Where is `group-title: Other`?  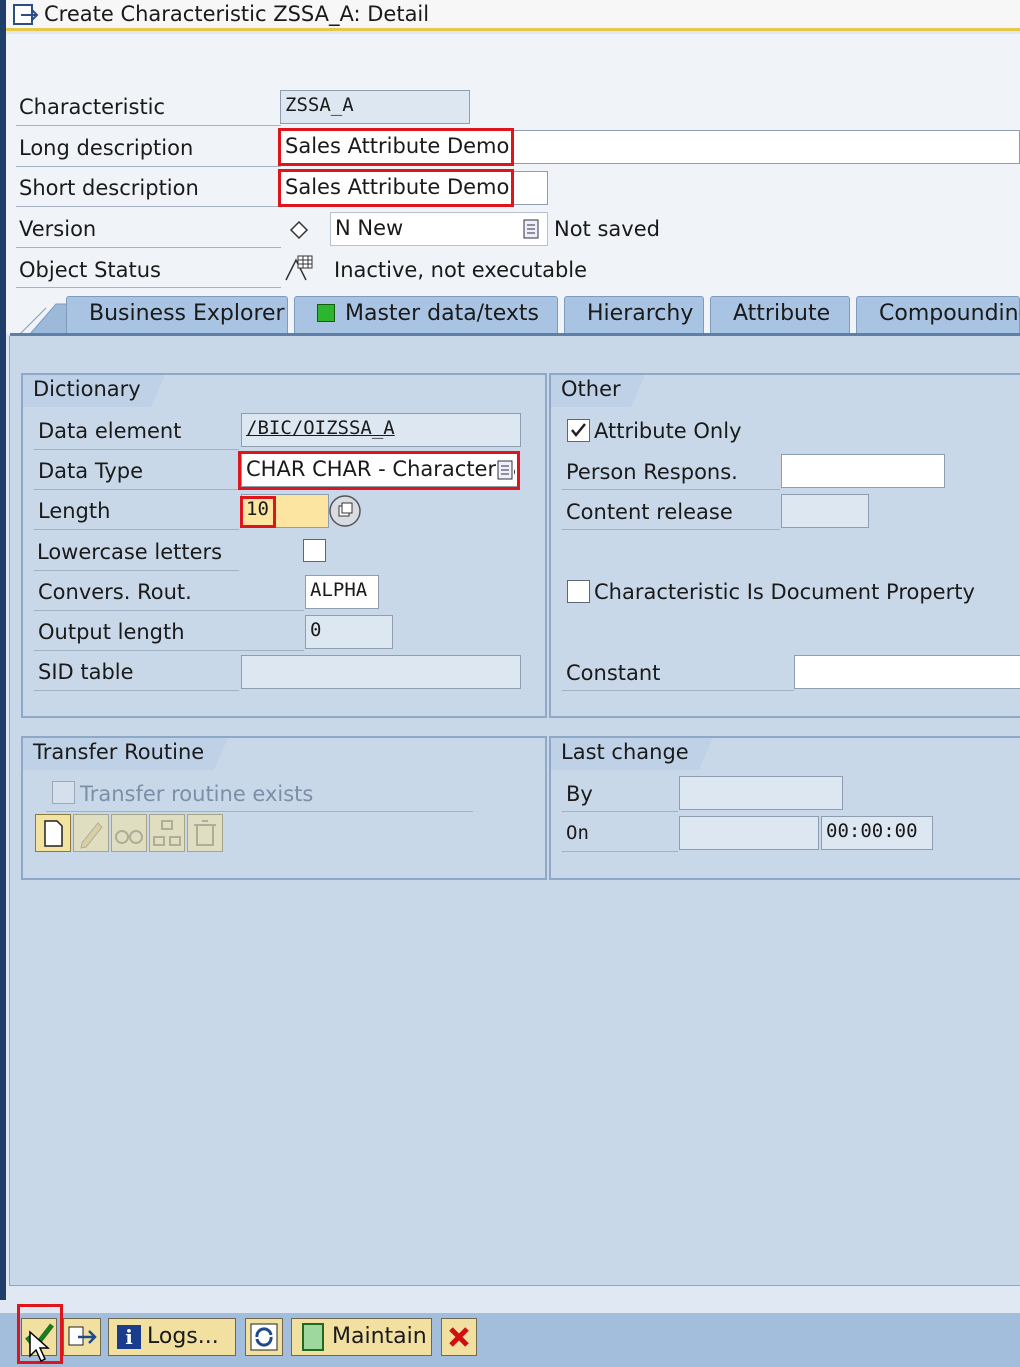
group-title: Other is located at coordinates (598, 391).